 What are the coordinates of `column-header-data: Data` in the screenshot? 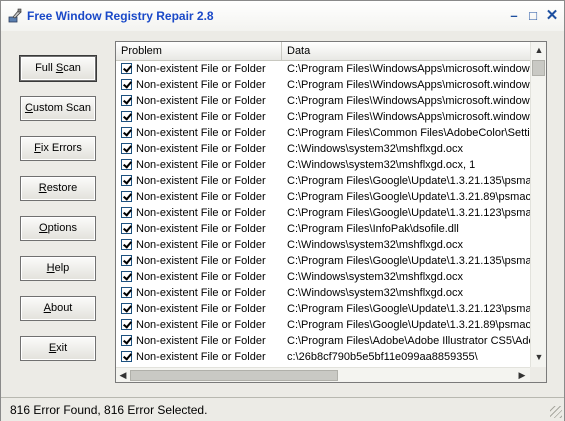 It's located at (406, 51).